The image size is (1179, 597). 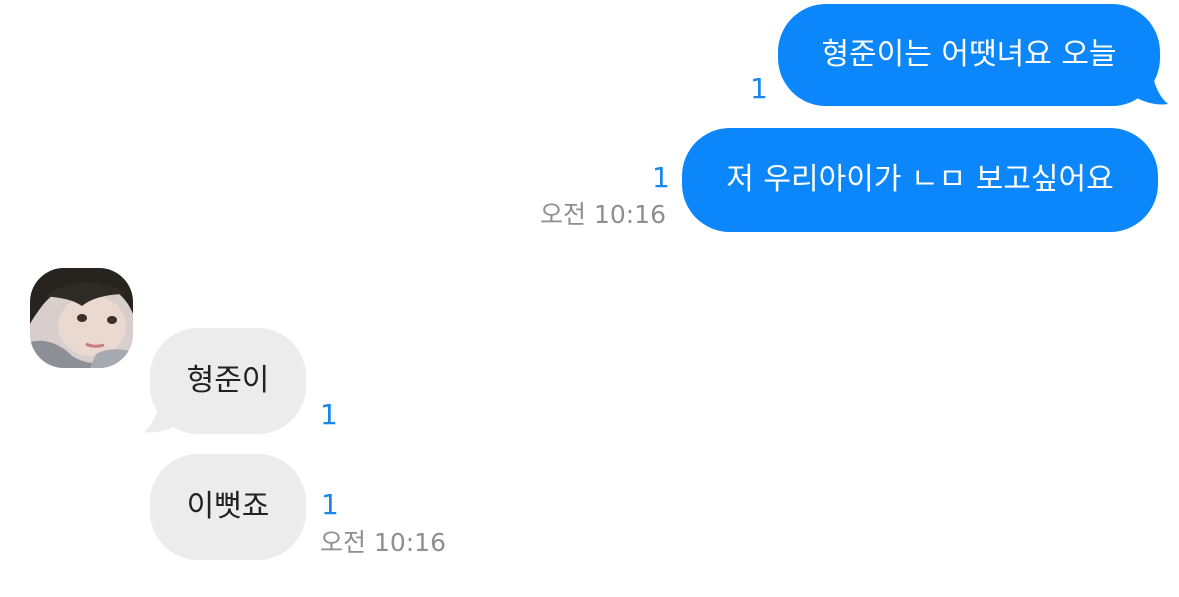 I want to click on outgoing-message-text: 저 우리아이가 ㄴㅁ 보고싶어요, so click(x=920, y=179).